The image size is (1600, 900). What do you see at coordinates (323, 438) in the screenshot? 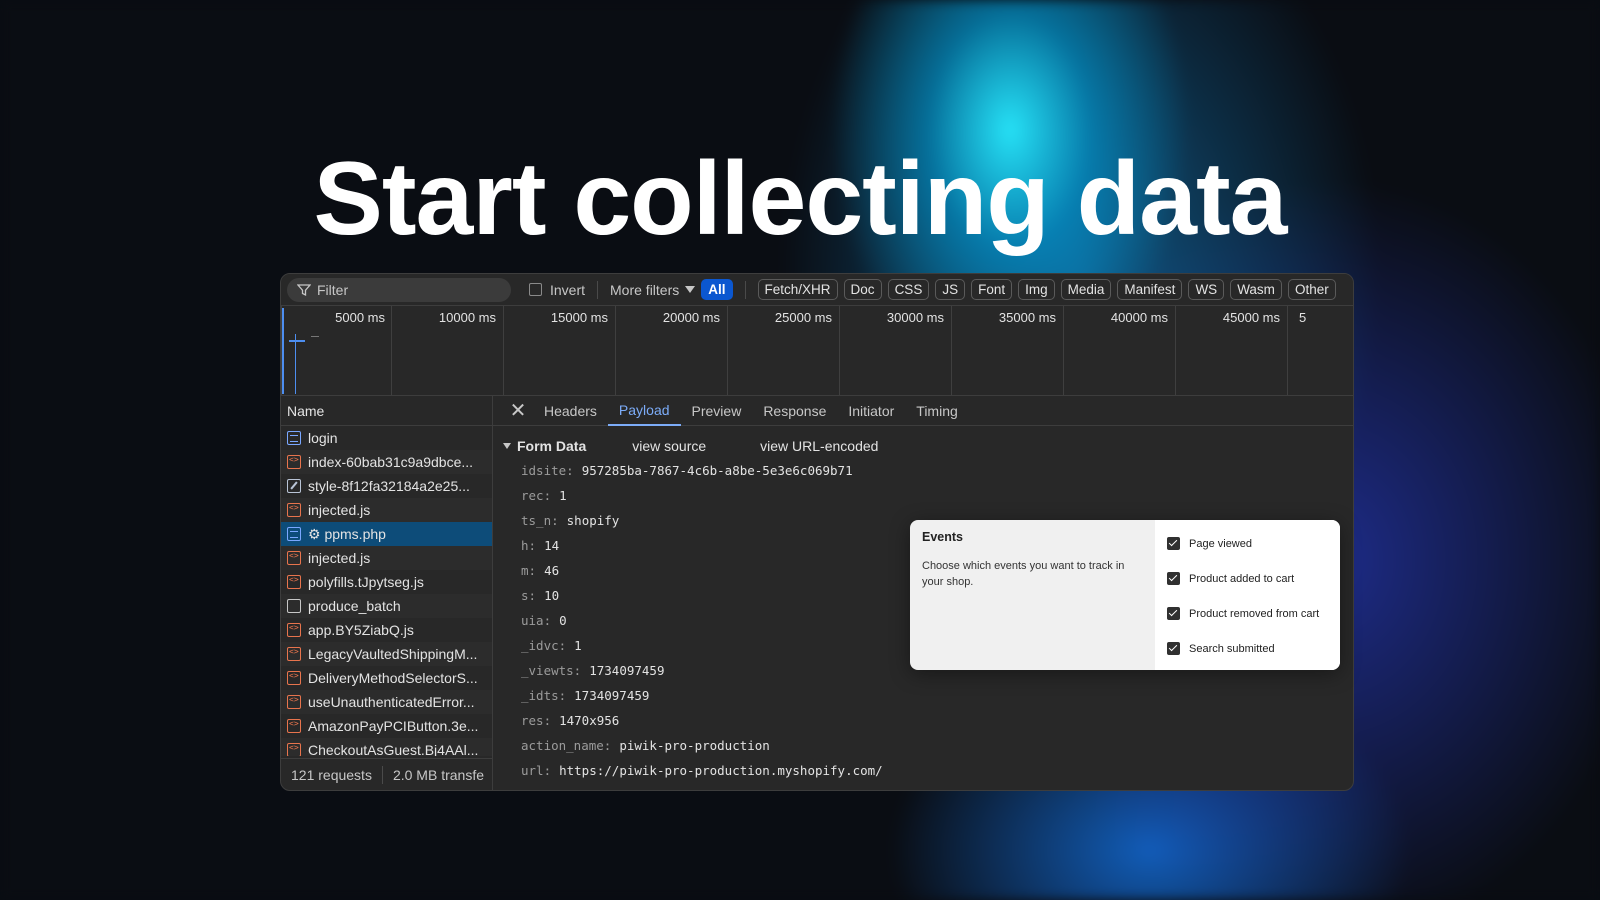
I see `request-name: login` at bounding box center [323, 438].